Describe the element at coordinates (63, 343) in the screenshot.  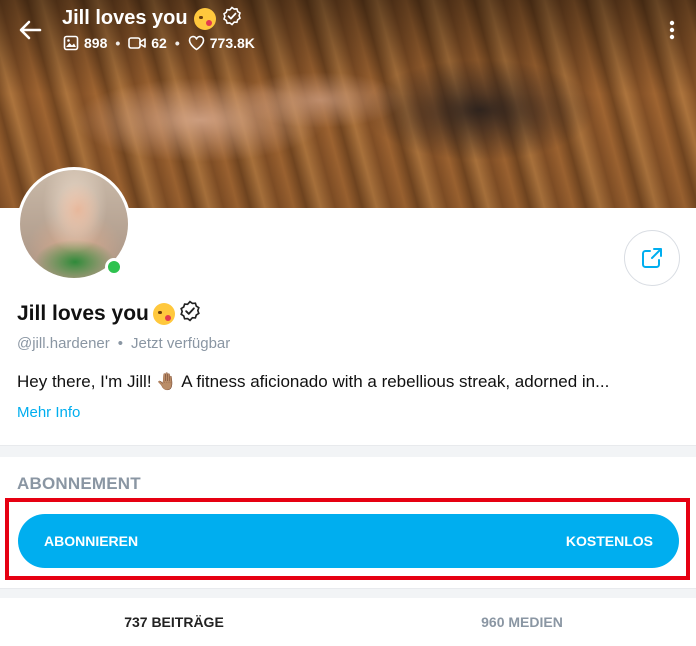
I see `profile-handle: @jill.hardener` at that location.